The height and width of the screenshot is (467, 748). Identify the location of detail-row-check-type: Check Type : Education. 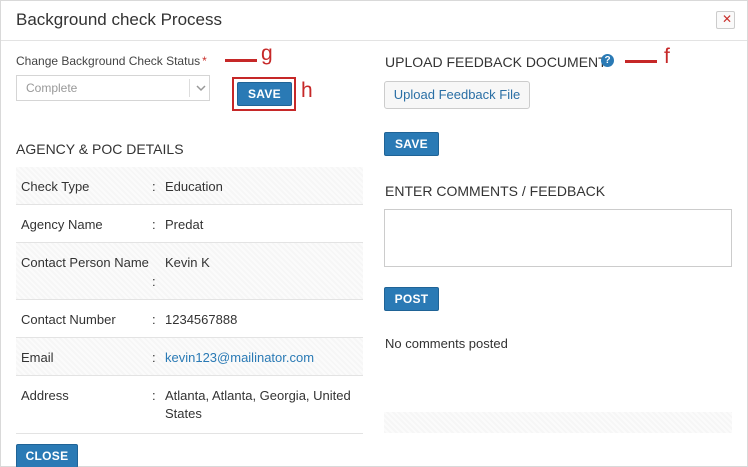
(189, 186).